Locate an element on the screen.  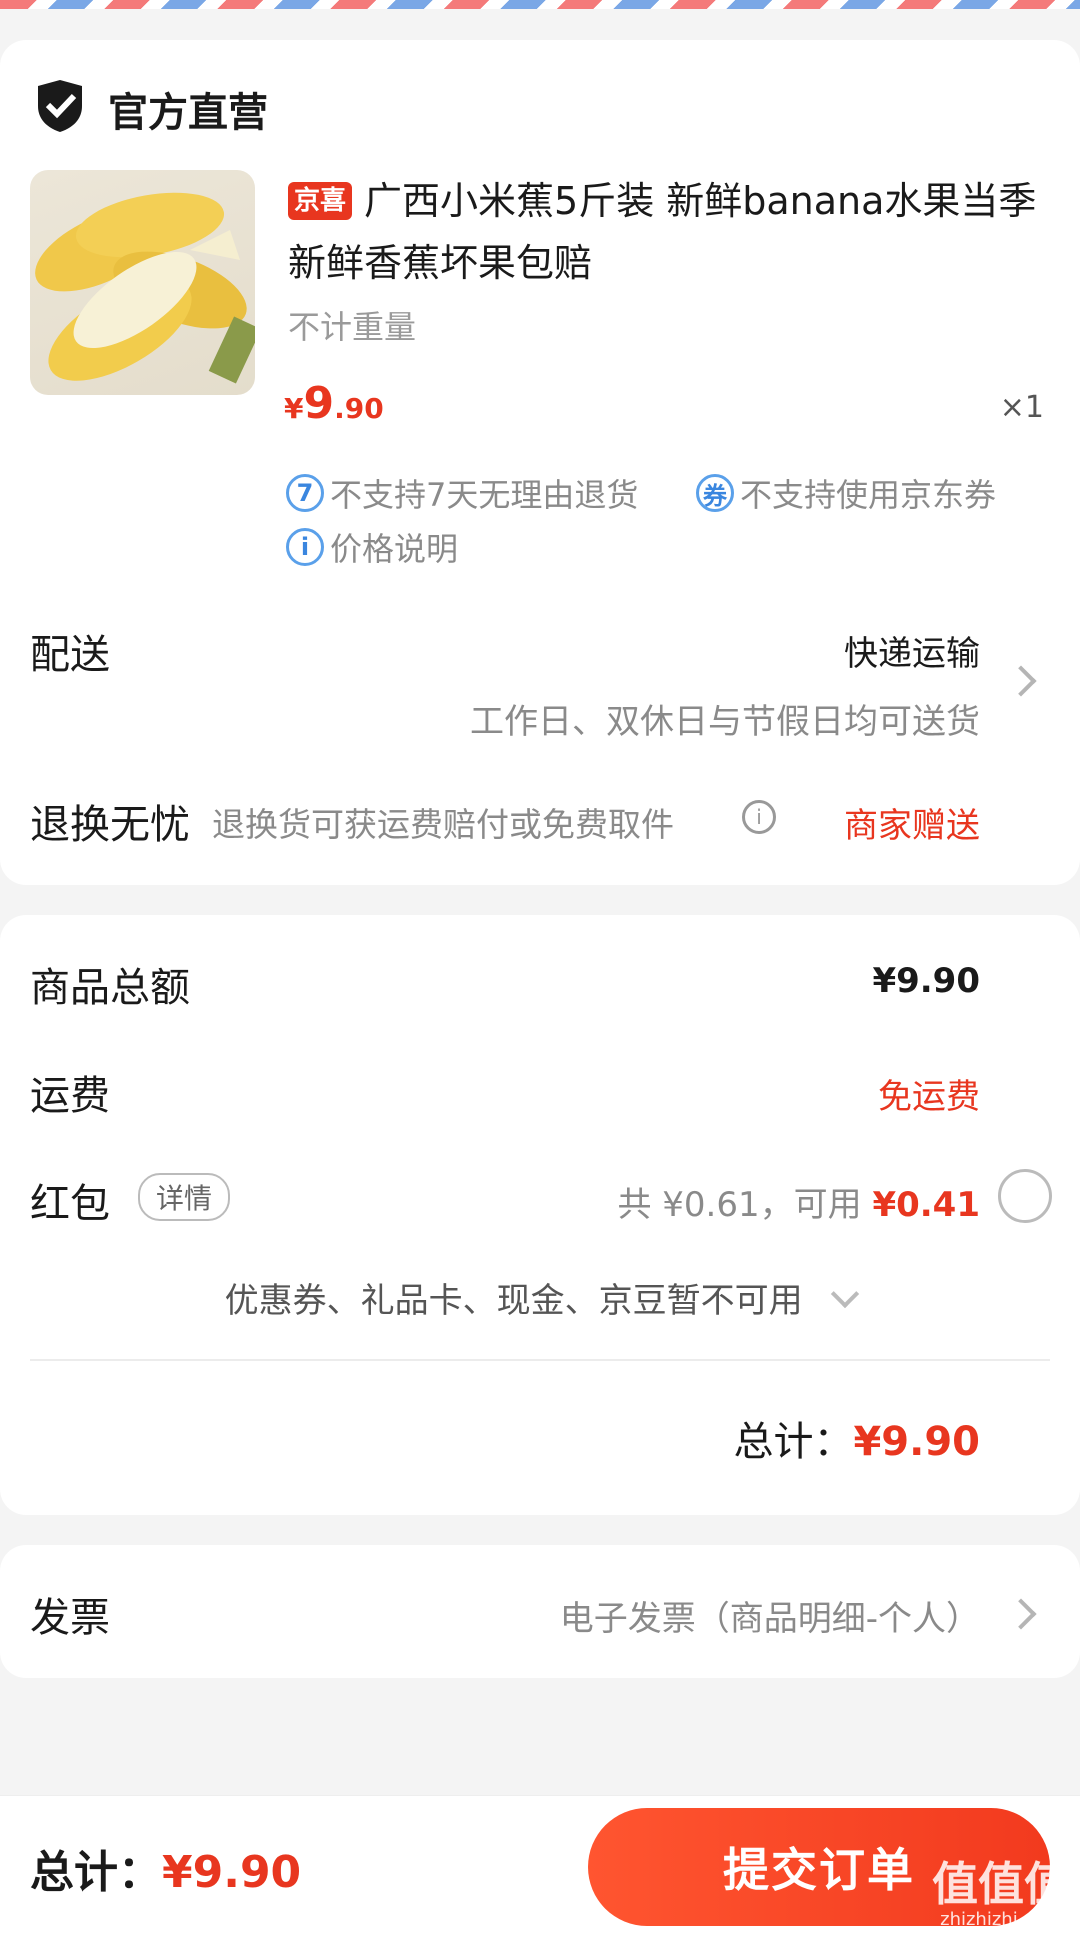
redpacket-info: 共 ¥0.61，可用 ¥0.41 is located at coordinates (798, 1201).